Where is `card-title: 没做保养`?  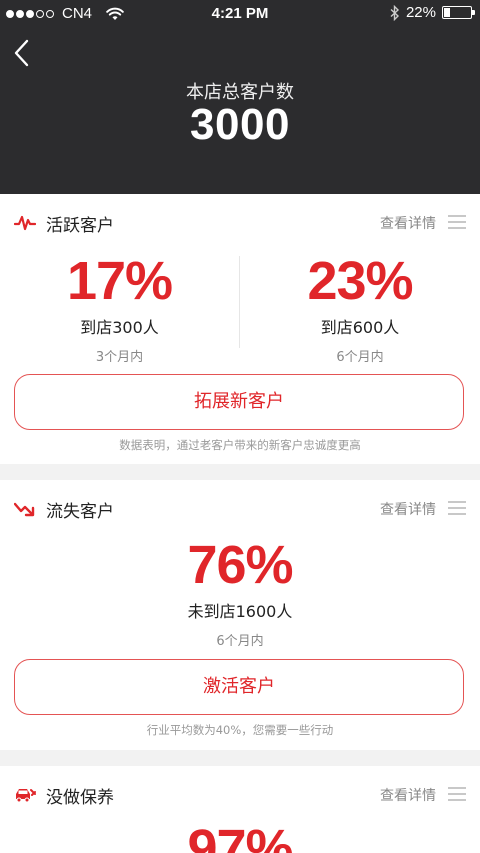 card-title: 没做保养 is located at coordinates (80, 798).